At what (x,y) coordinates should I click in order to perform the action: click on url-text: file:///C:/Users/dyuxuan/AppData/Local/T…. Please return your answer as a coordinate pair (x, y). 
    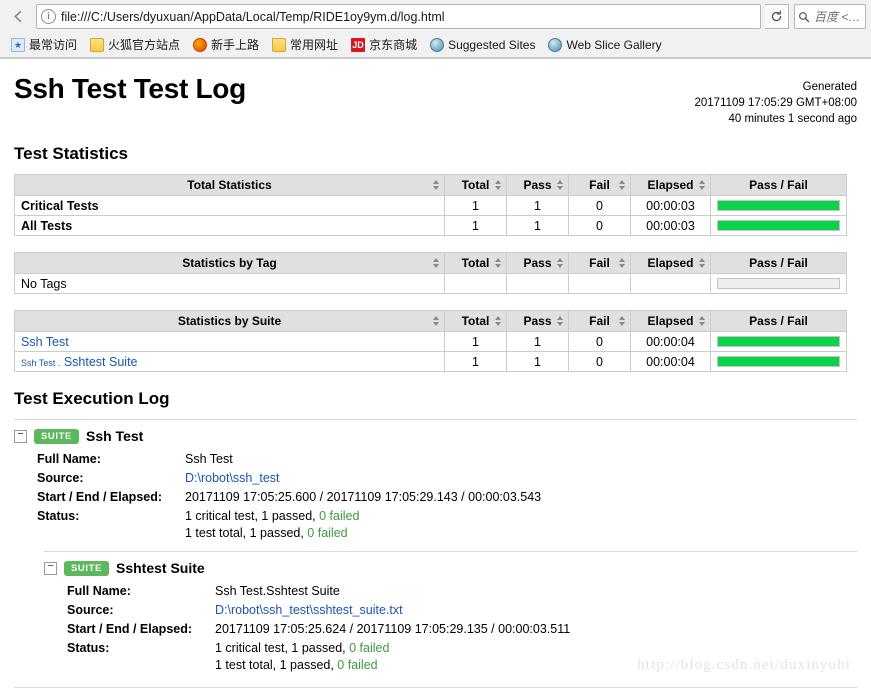
    Looking at the image, I should click on (253, 16).